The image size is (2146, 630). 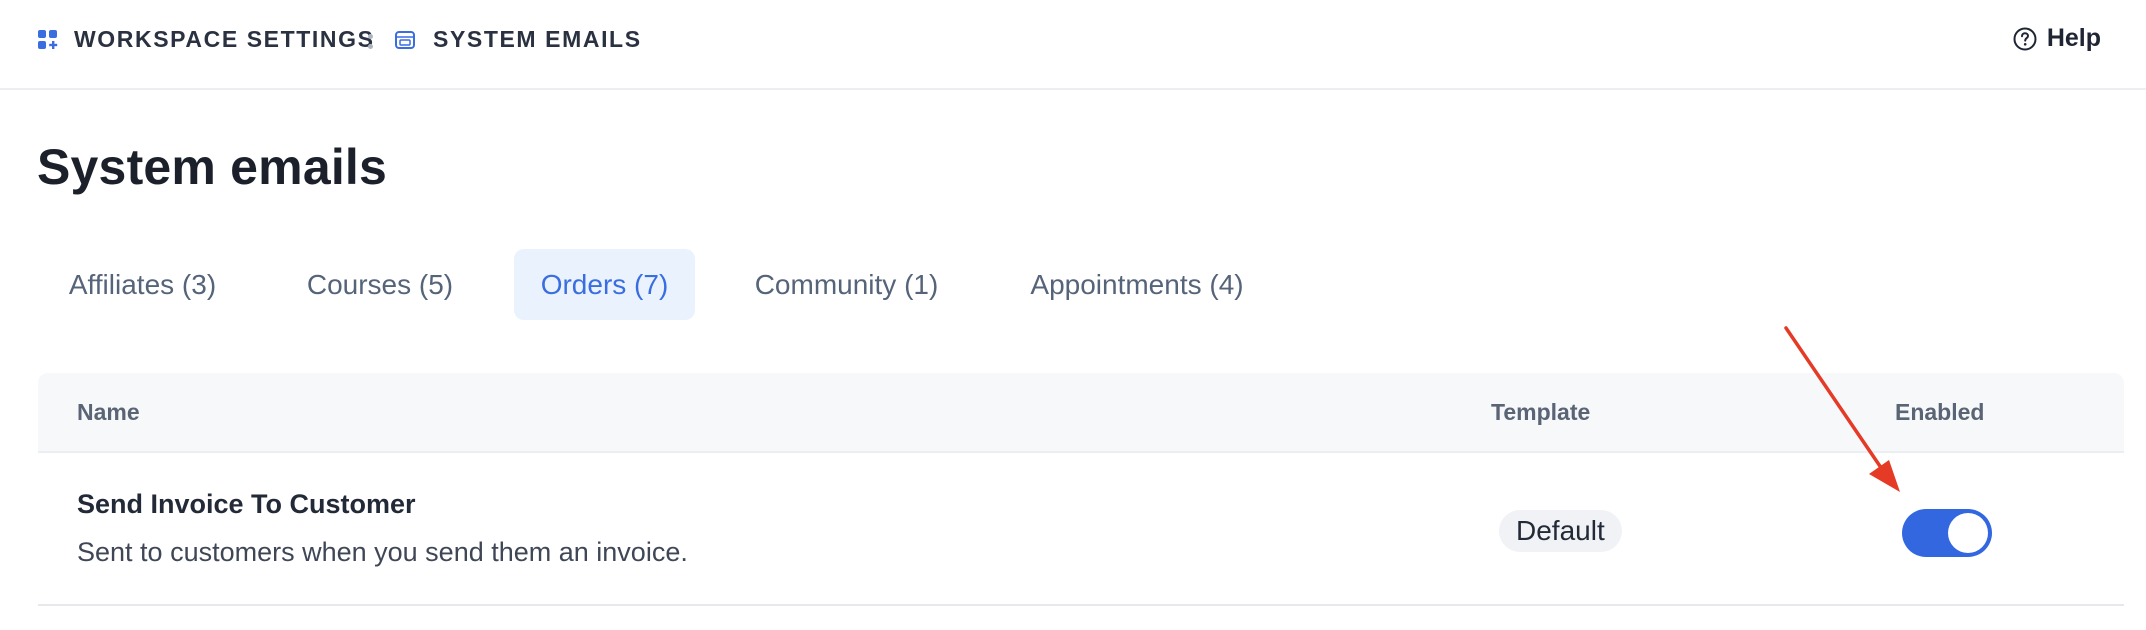 I want to click on email-title: Send Invoice To Customer, so click(x=246, y=504).